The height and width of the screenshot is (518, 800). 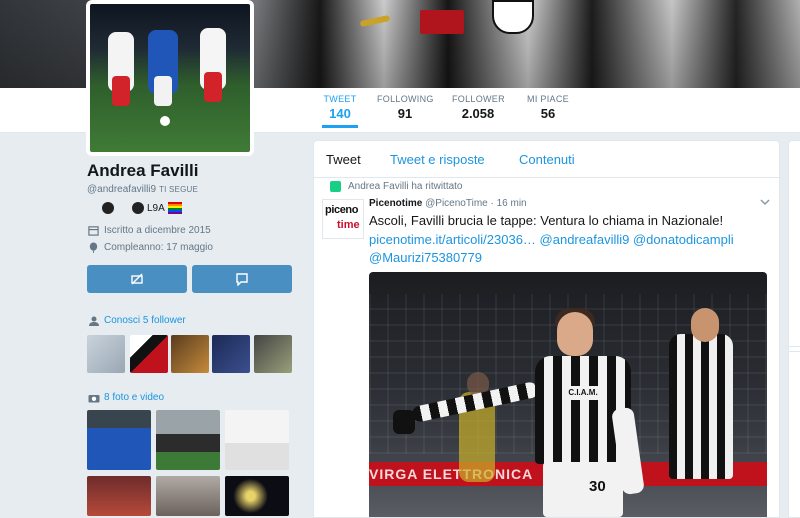 What do you see at coordinates (94, 398) in the screenshot?
I see `camera-icon` at bounding box center [94, 398].